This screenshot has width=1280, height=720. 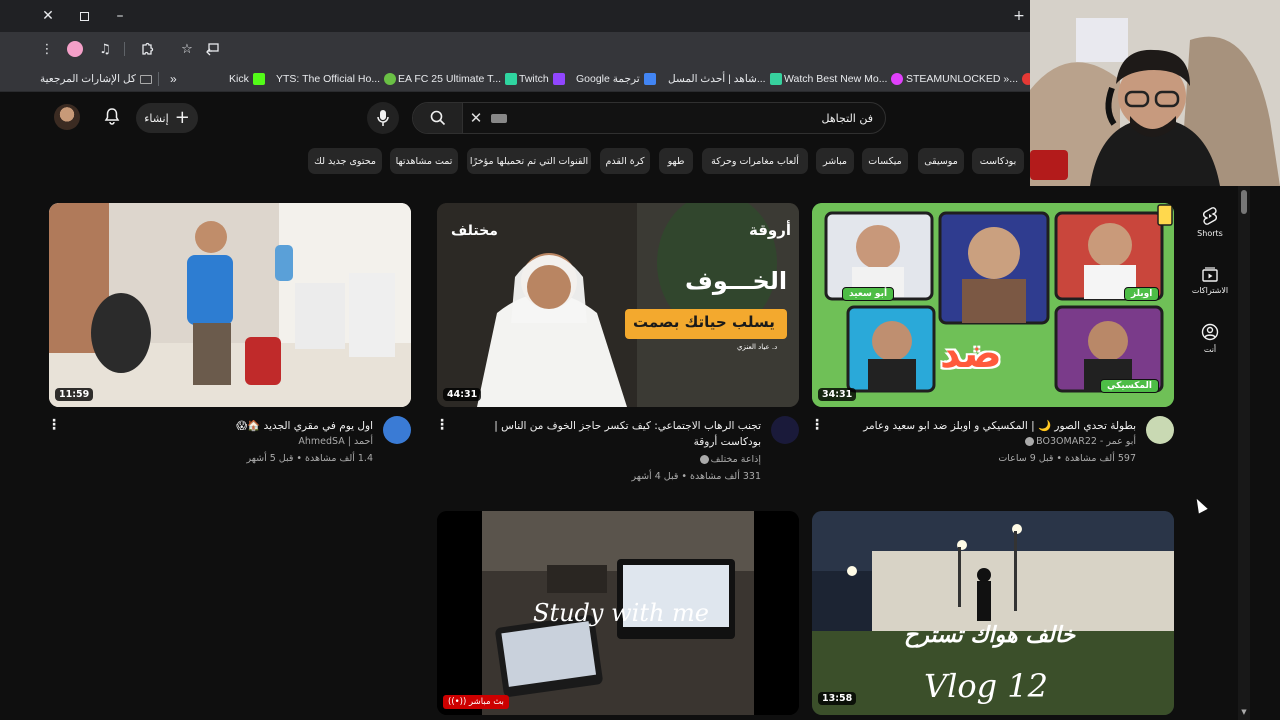 I want to click on thumbnail-tag: أبو سعيد, so click(x=868, y=294).